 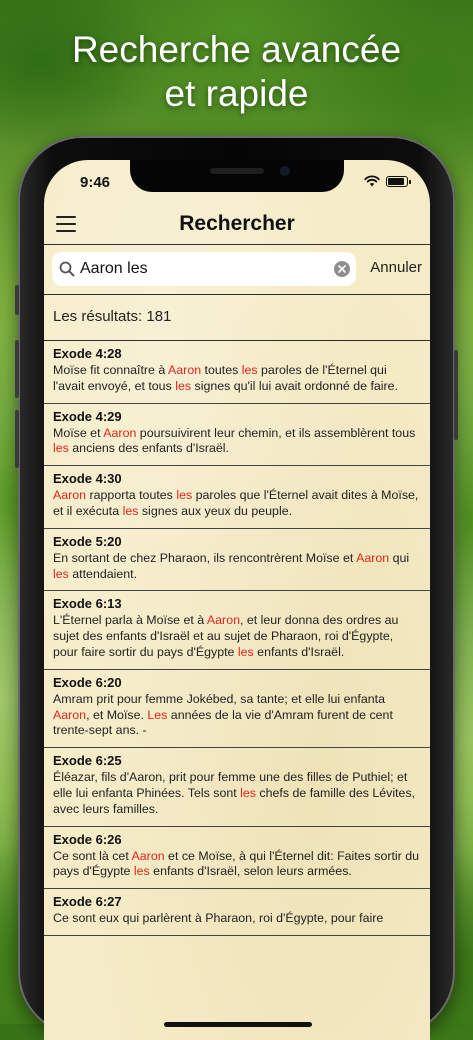 I want to click on promo-headline: Recherche avancée et rapide, so click(x=236, y=72).